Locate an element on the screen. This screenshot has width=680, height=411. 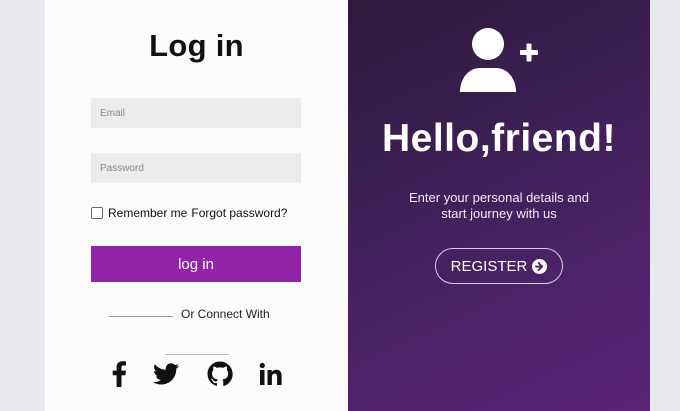
remember-checkbox is located at coordinates (97, 213).